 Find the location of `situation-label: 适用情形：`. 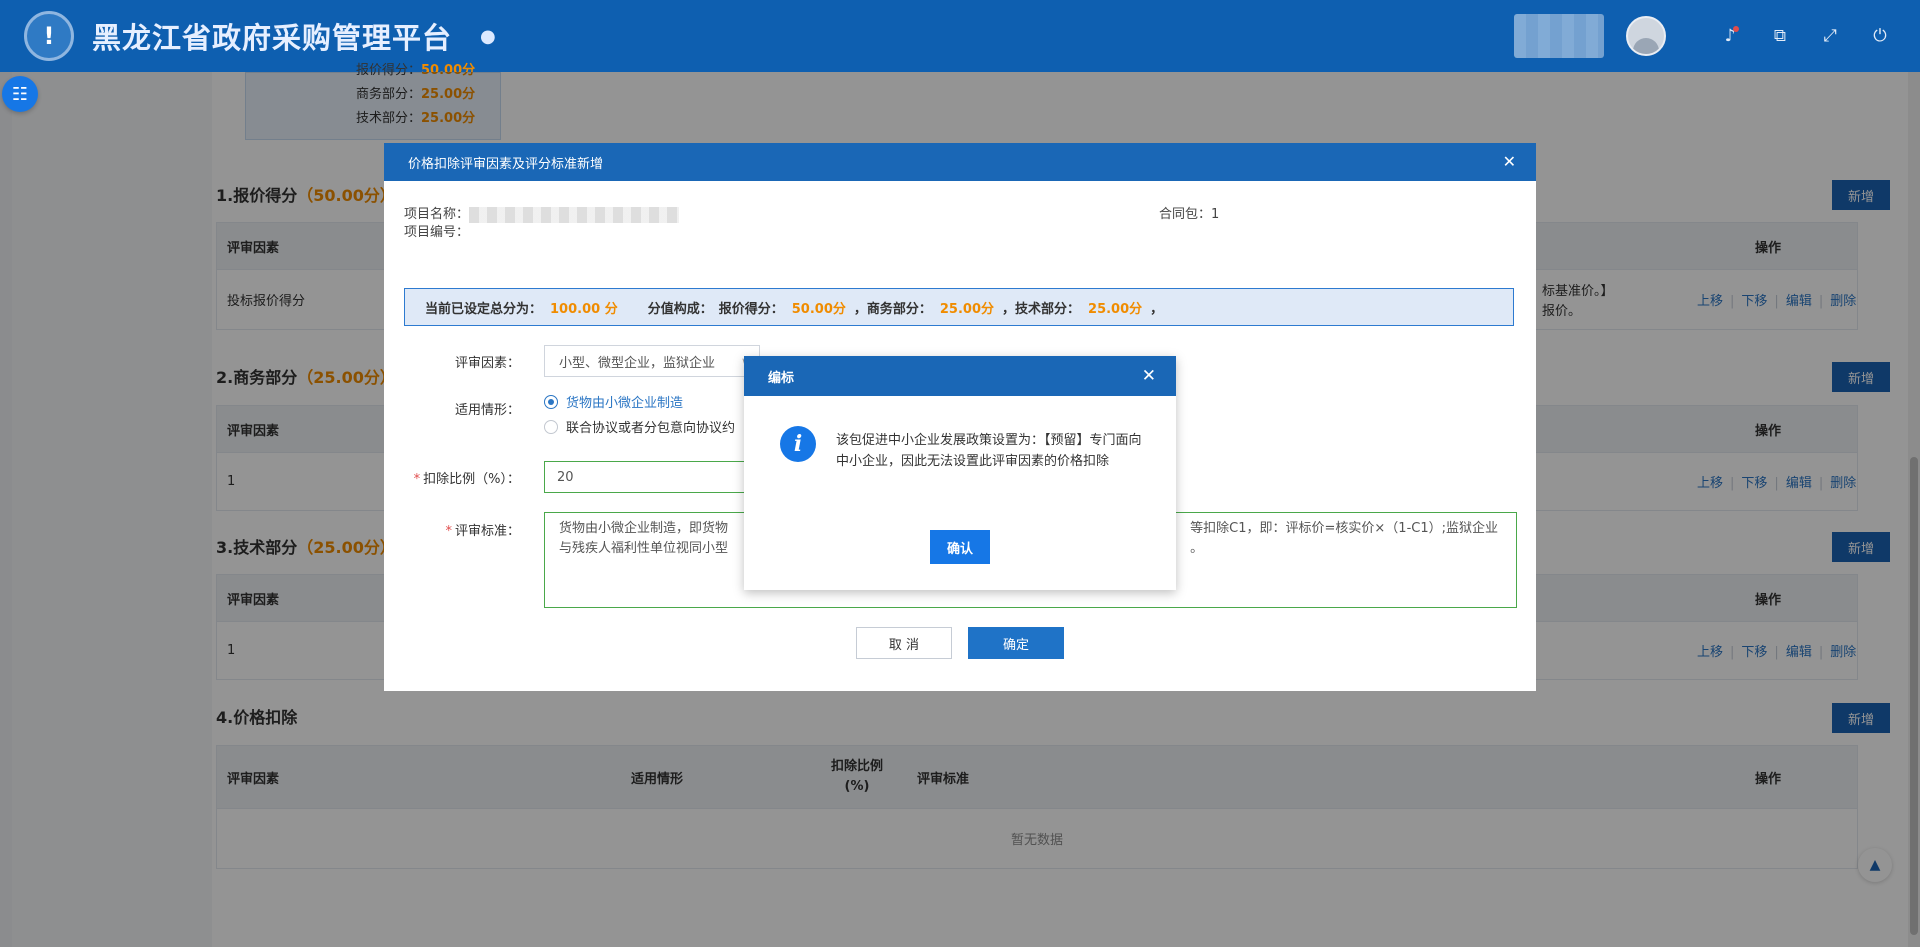

situation-label: 适用情形： is located at coordinates (487, 410).